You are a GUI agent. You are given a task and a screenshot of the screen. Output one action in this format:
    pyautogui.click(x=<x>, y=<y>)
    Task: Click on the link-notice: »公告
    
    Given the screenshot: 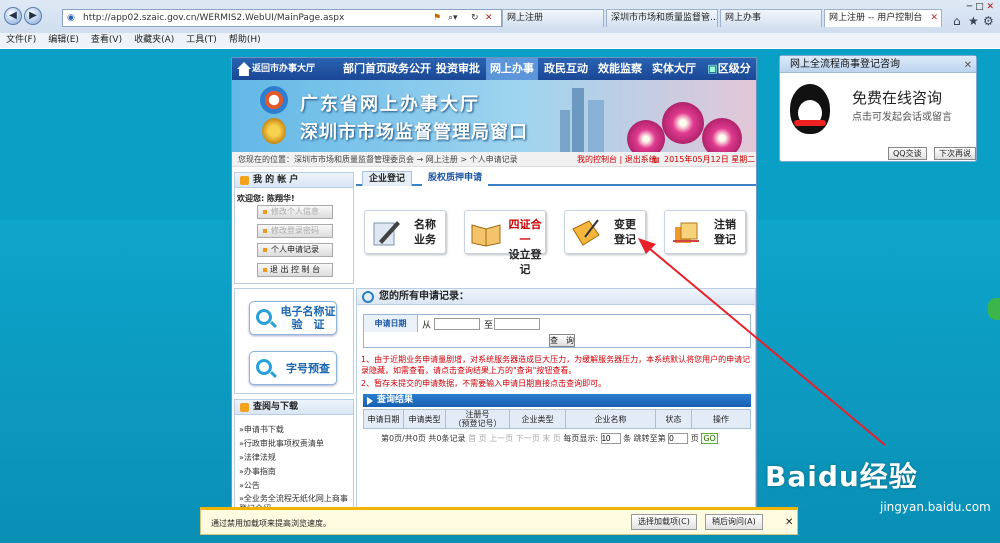 What is the action you would take?
    pyautogui.click(x=249, y=485)
    